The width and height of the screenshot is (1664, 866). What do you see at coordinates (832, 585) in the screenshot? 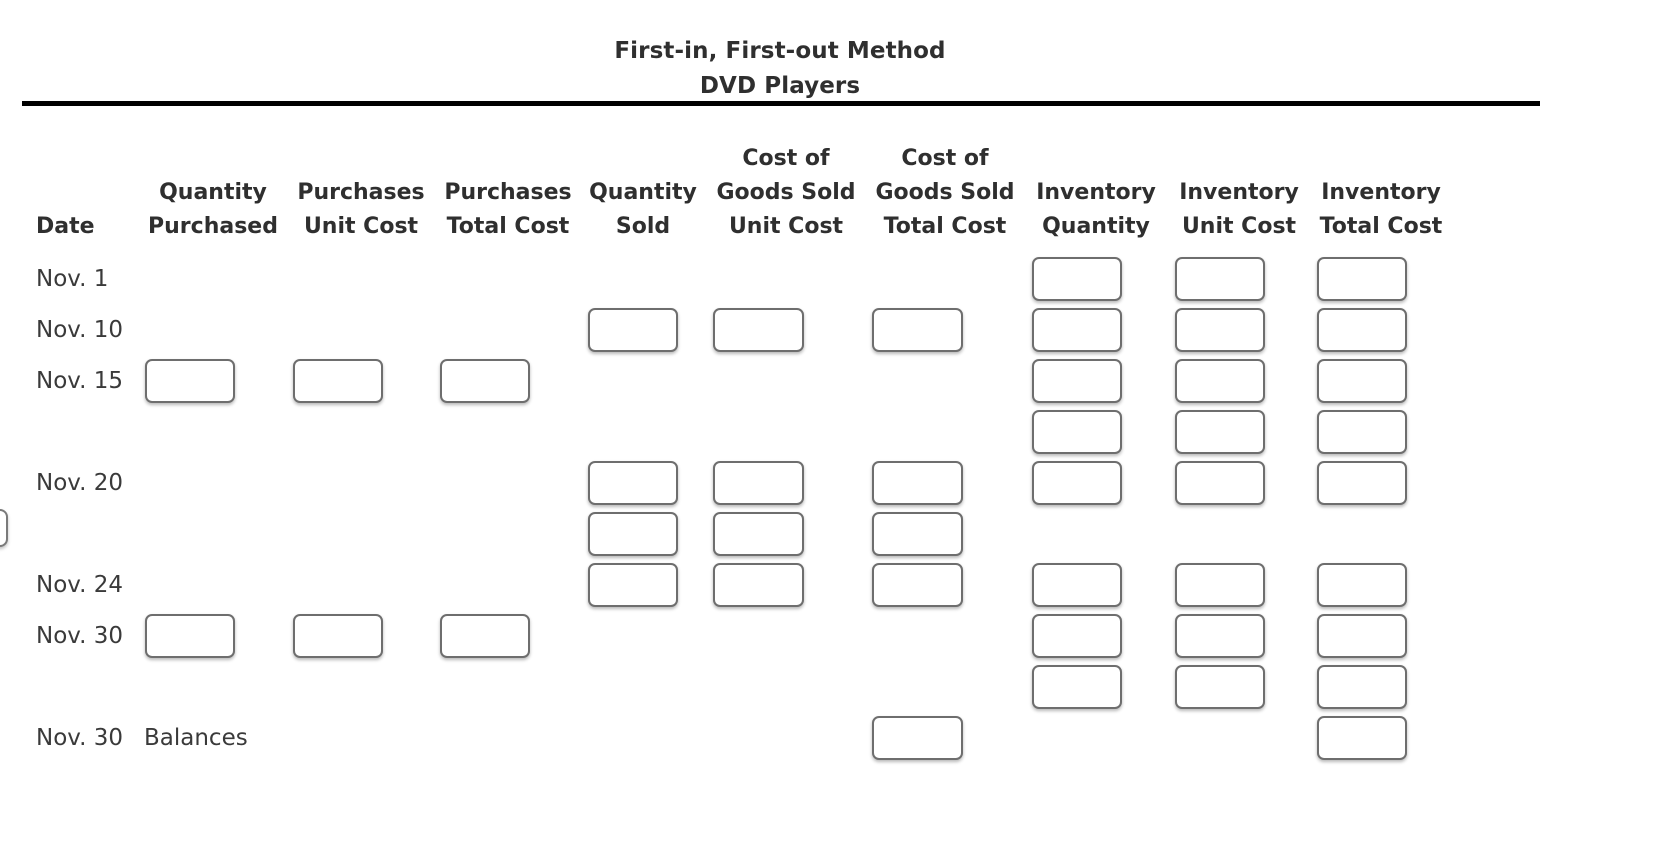
I see `table-row: Nov. 24` at bounding box center [832, 585].